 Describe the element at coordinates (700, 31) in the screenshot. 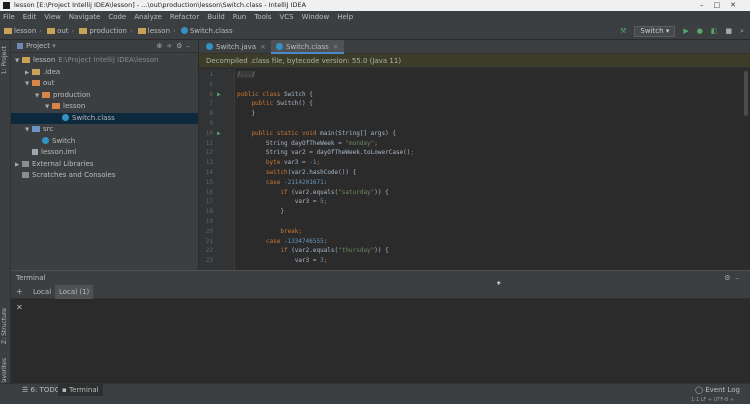

I see `debug-icon: ●` at that location.